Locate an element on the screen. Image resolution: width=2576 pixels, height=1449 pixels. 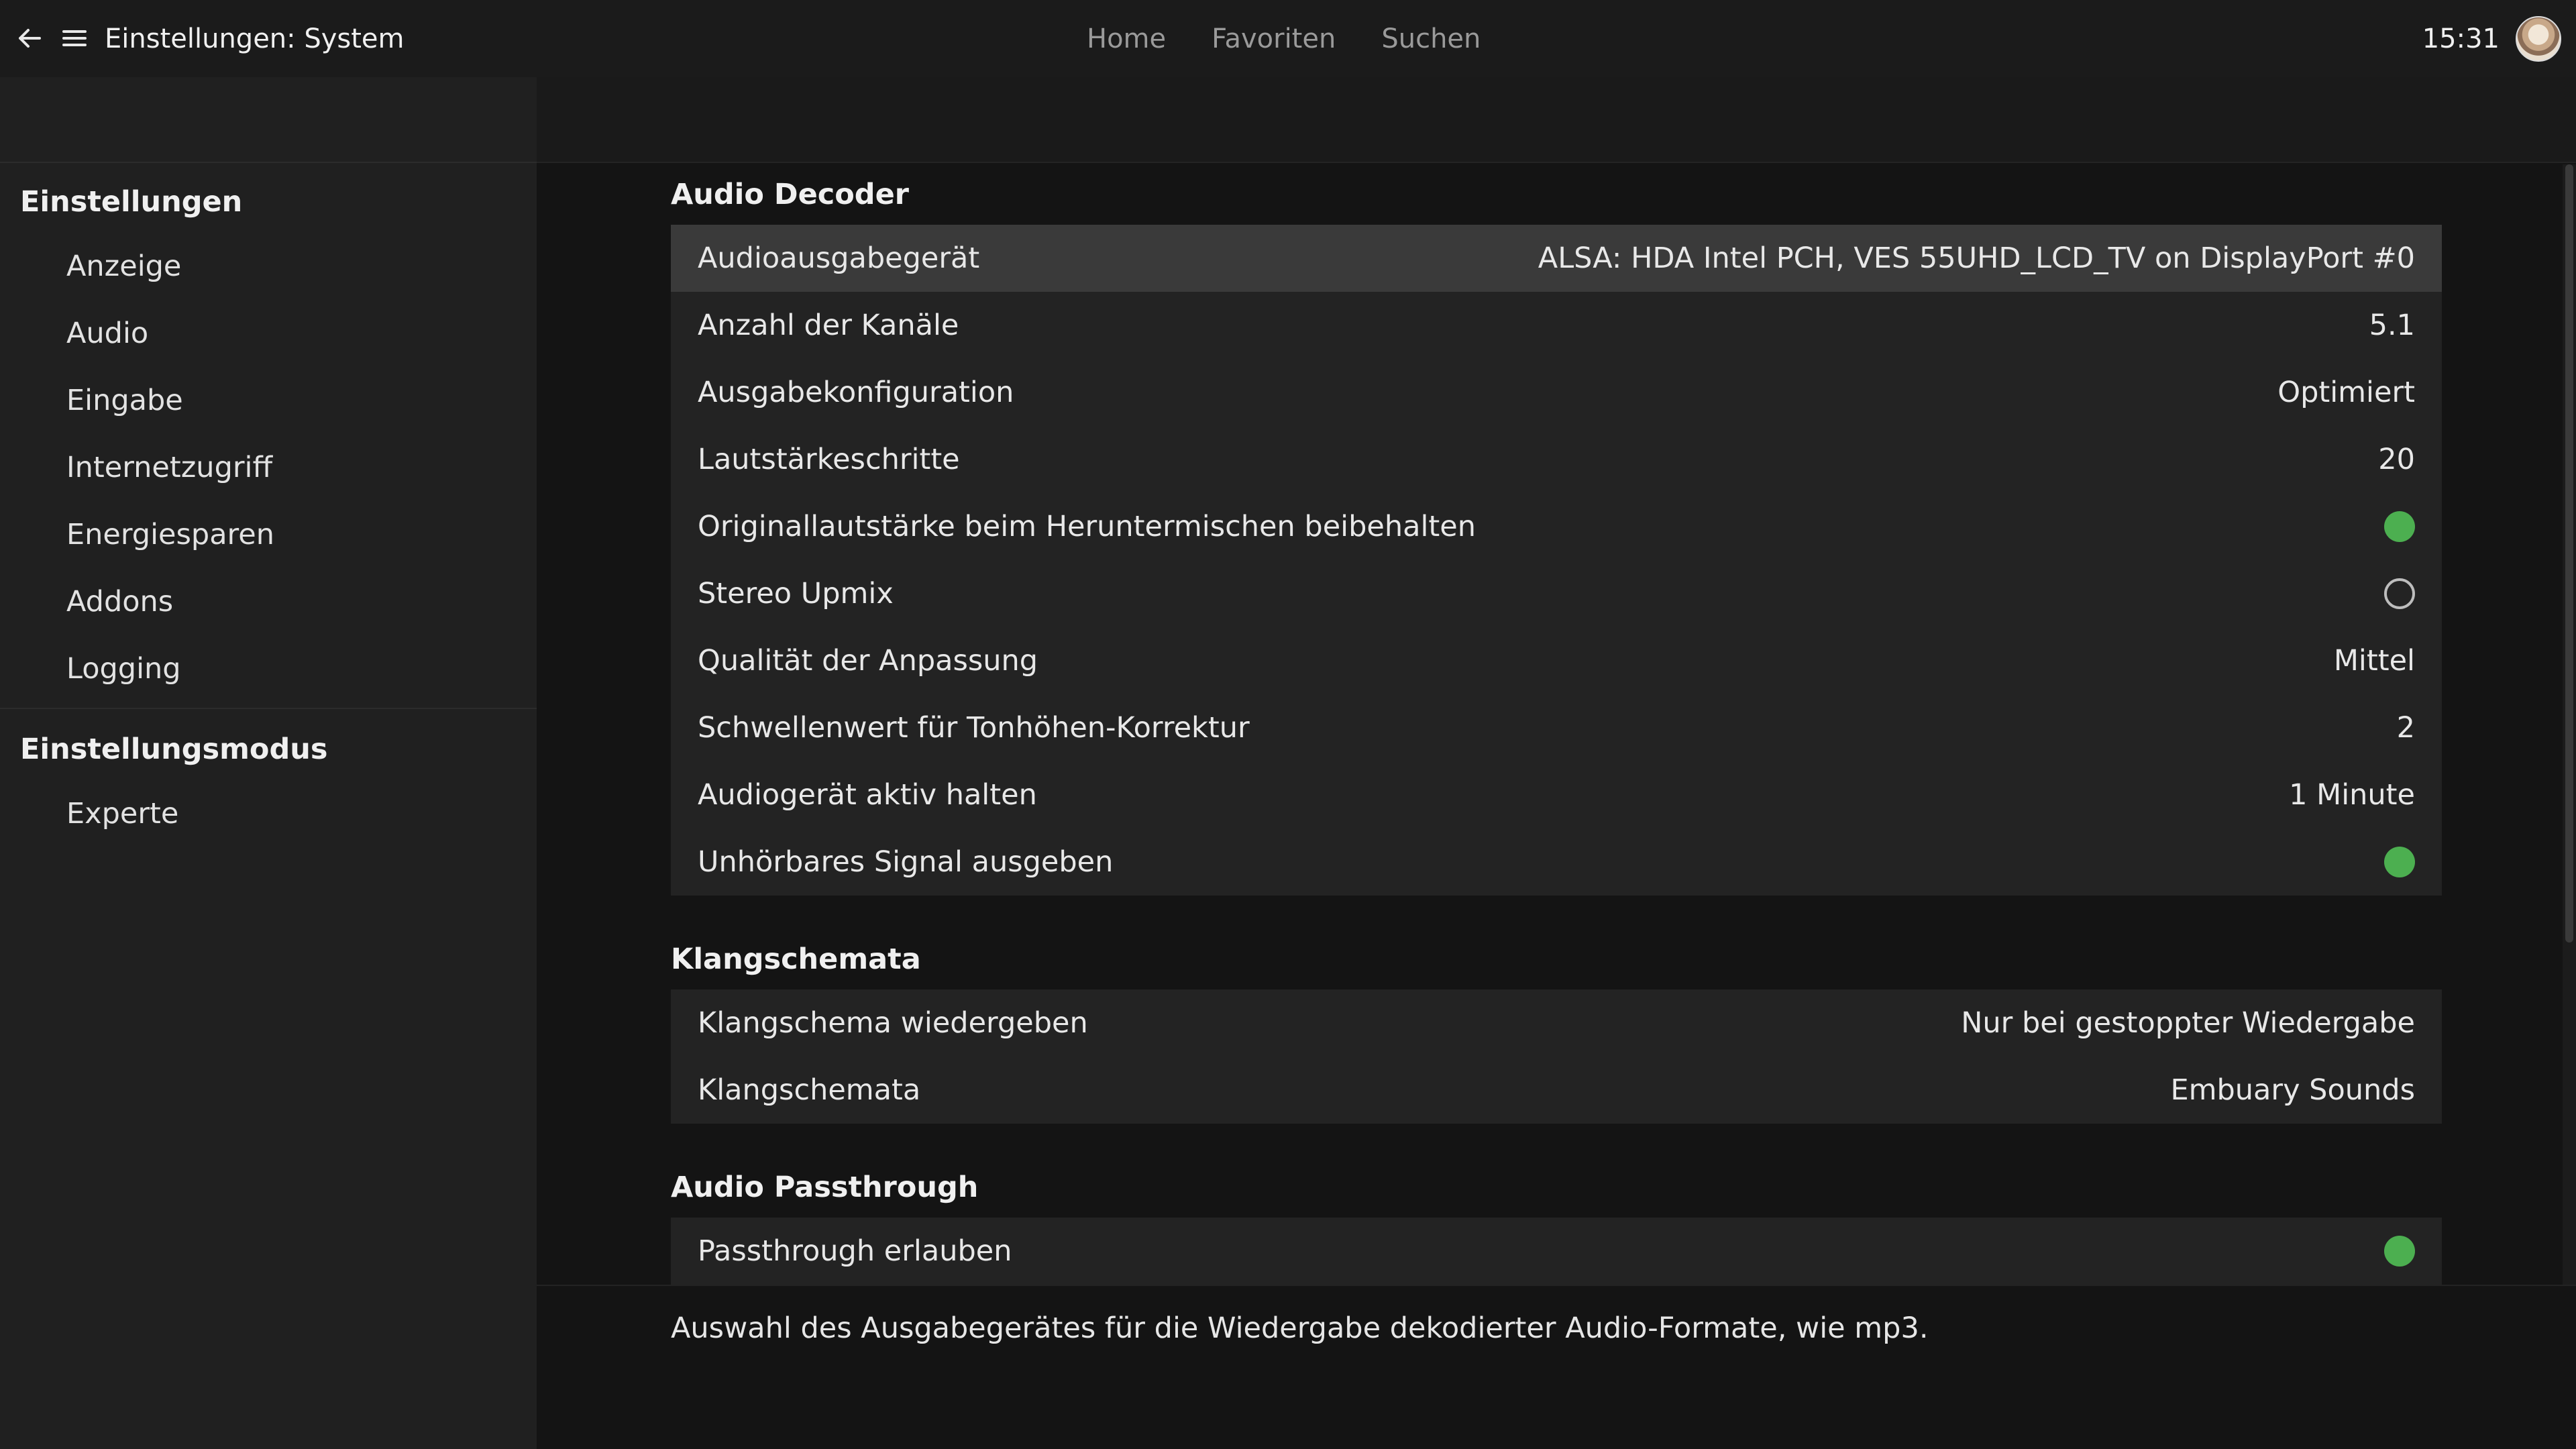
sidebar-item-energiesparen: Energiesparen is located at coordinates (268, 534).